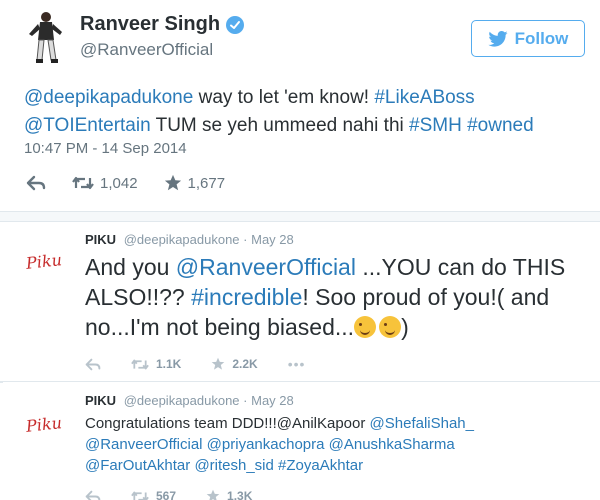  I want to click on favorite-button: 1,677, so click(195, 183).